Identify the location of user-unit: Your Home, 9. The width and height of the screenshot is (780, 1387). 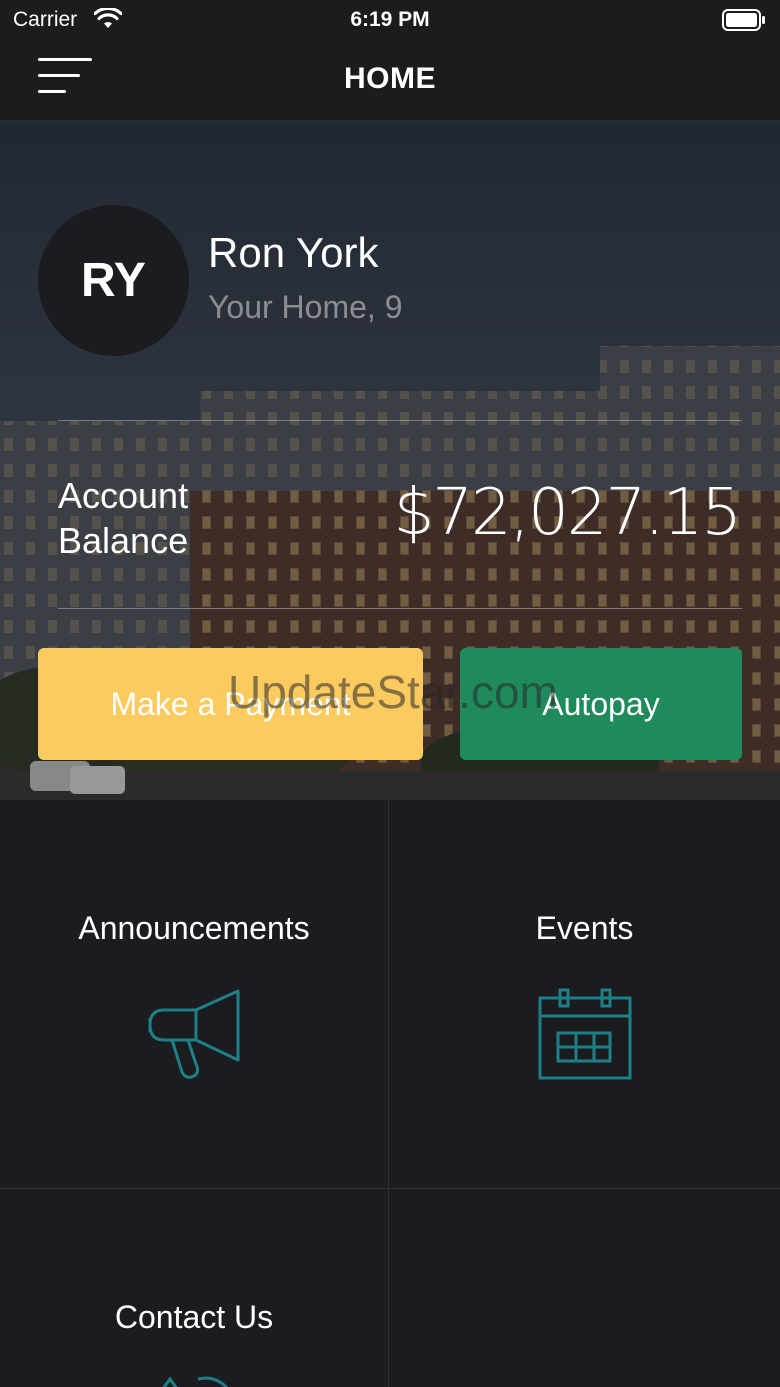
(305, 307).